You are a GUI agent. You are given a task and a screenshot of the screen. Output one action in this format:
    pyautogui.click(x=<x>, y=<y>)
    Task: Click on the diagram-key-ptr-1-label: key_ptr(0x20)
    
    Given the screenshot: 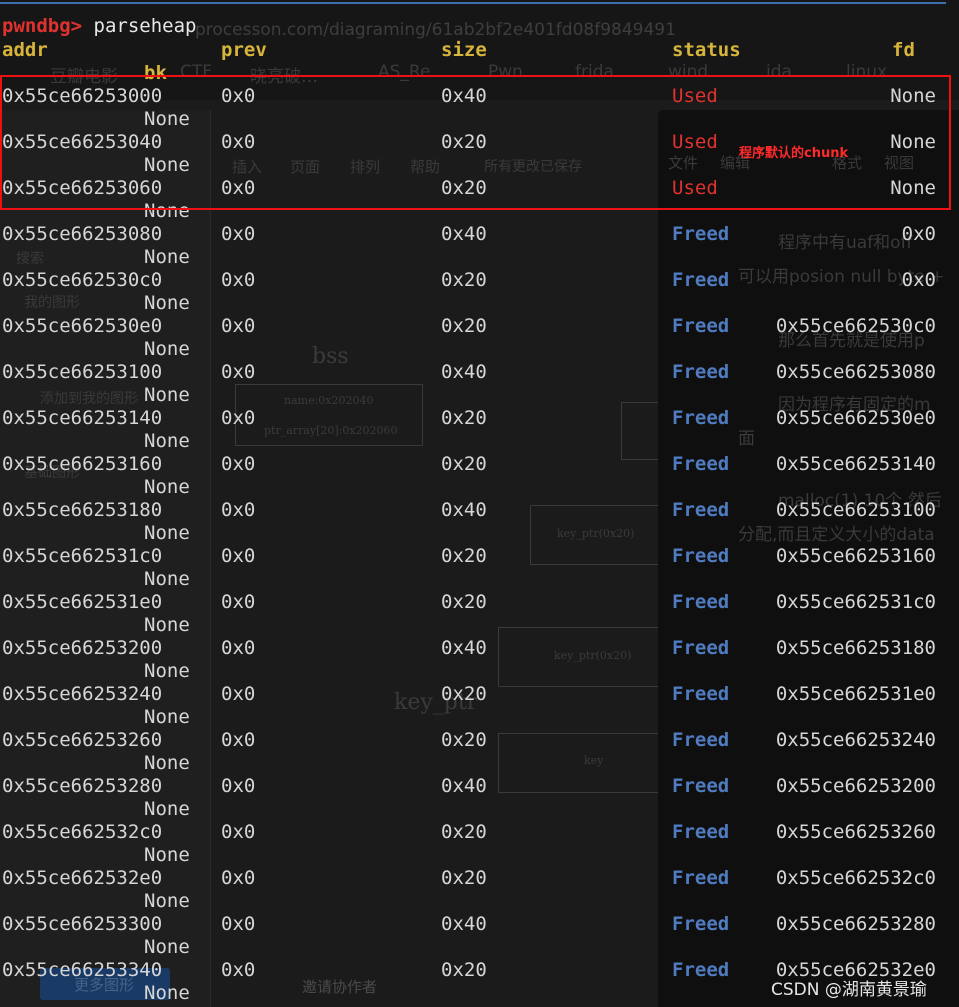 What is the action you would take?
    pyautogui.click(x=596, y=533)
    